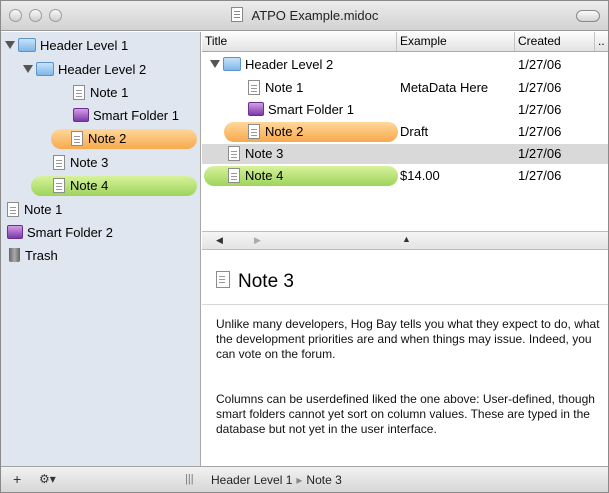 The width and height of the screenshot is (609, 493). I want to click on horizontal-scrollbar: ◀ ▶ ▲, so click(405, 240).